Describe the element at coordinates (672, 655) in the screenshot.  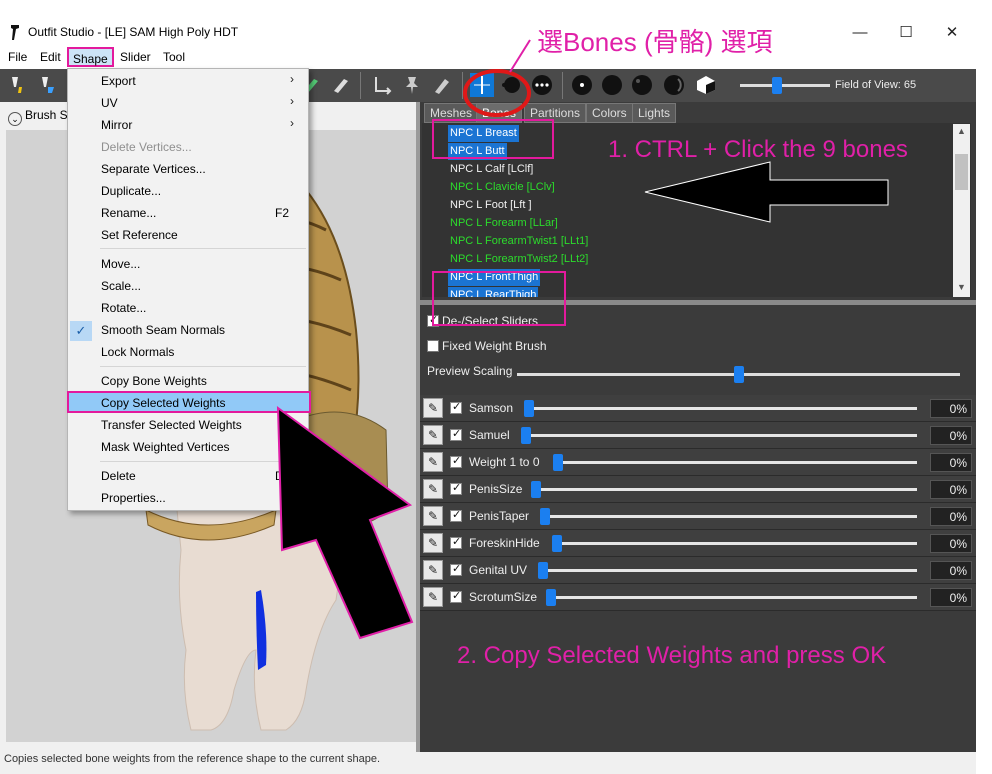
I see `annotation-step2: 2. Copy Selected Weights and press OK` at that location.